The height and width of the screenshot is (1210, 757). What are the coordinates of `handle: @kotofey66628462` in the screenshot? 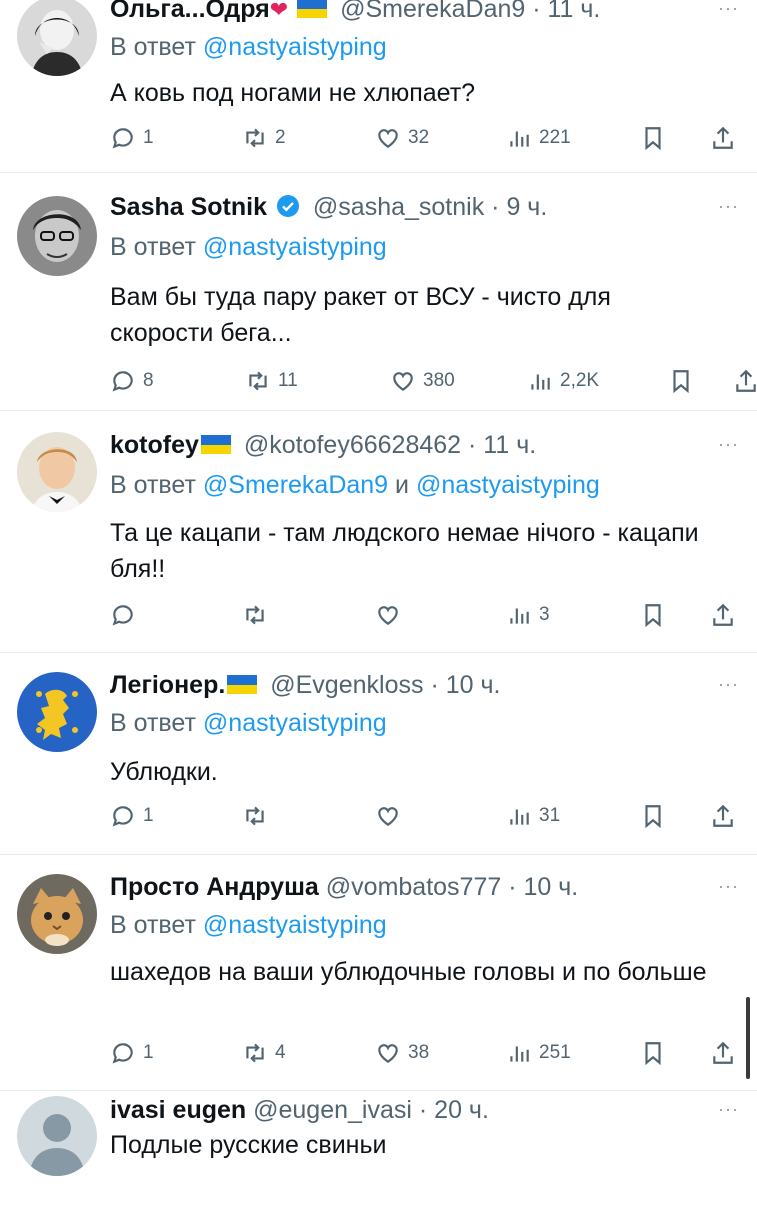 It's located at (352, 445).